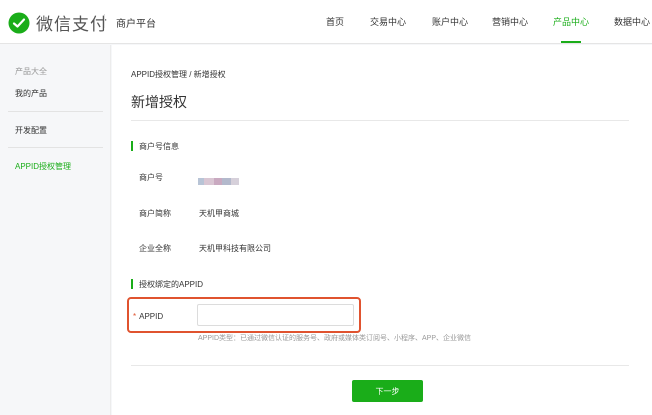  I want to click on nav-home: 首页, so click(335, 21).